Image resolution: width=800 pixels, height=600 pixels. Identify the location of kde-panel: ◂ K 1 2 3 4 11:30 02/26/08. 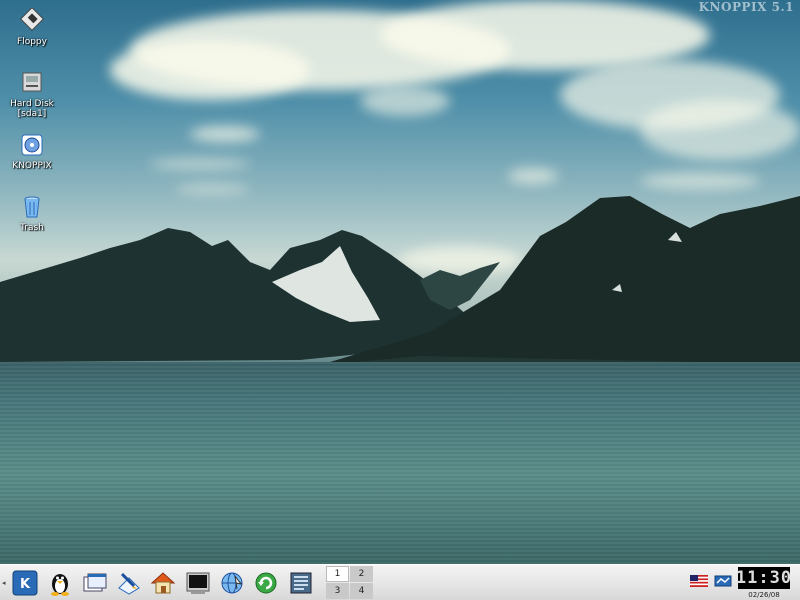
(400, 582).